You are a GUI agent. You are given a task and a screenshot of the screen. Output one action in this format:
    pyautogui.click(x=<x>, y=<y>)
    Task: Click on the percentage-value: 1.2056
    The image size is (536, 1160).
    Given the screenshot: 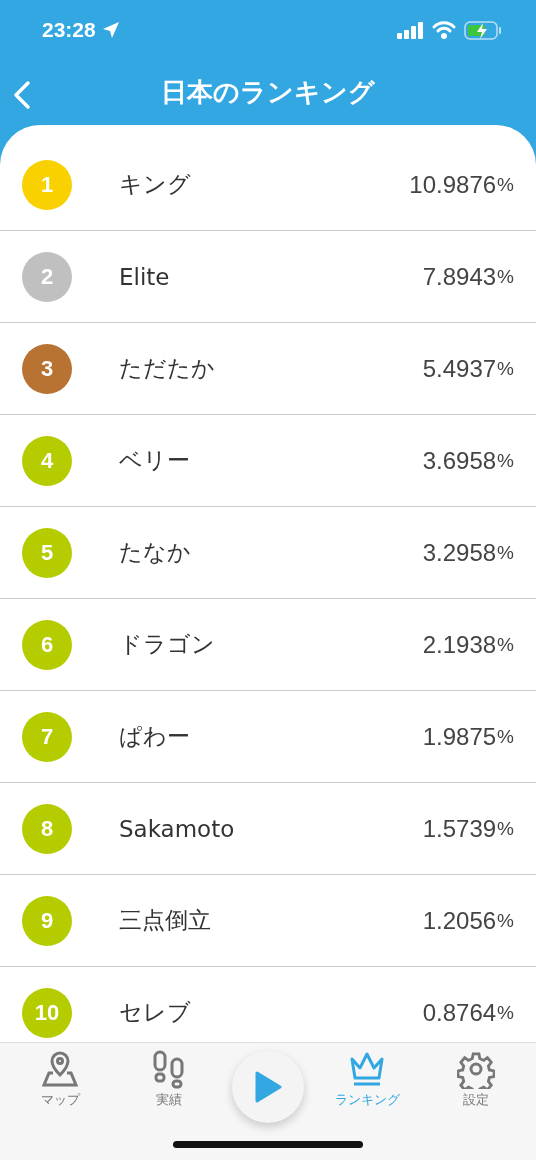 What is the action you would take?
    pyautogui.click(x=459, y=920)
    